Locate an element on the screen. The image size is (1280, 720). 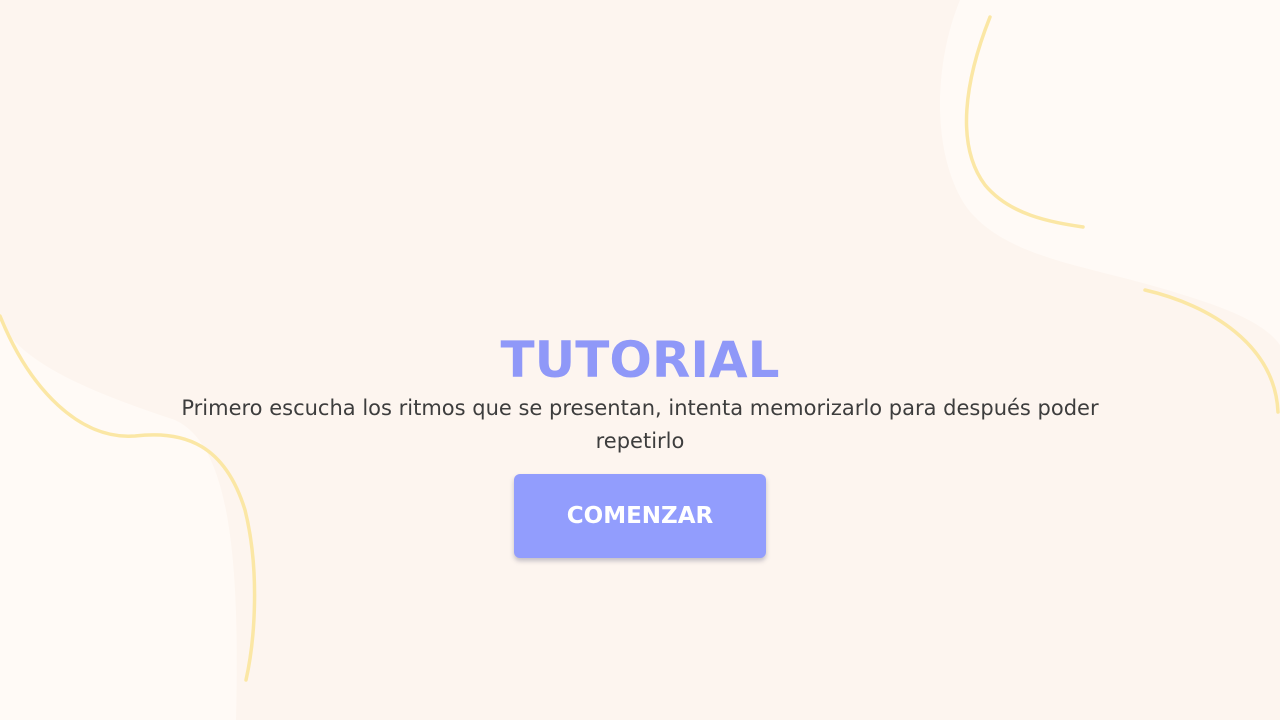
page-title: TUTORIAL is located at coordinates (640, 360).